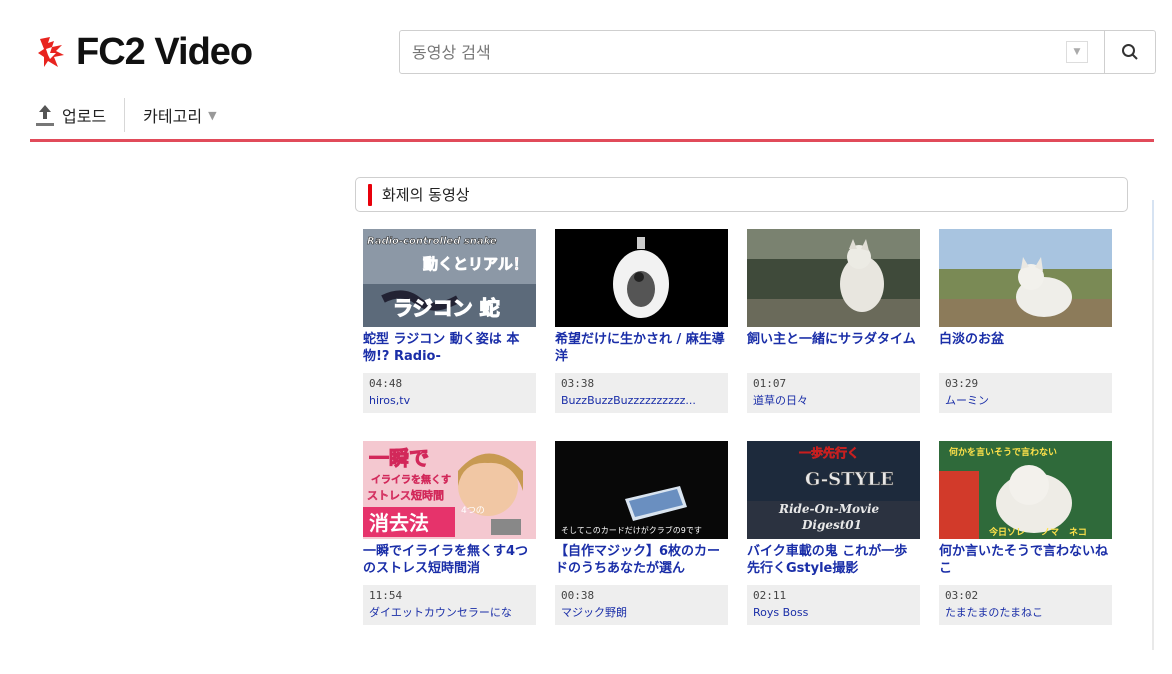 This screenshot has width=1172, height=674. I want to click on video-meta: 02:11 Roys Boss, so click(833, 605).